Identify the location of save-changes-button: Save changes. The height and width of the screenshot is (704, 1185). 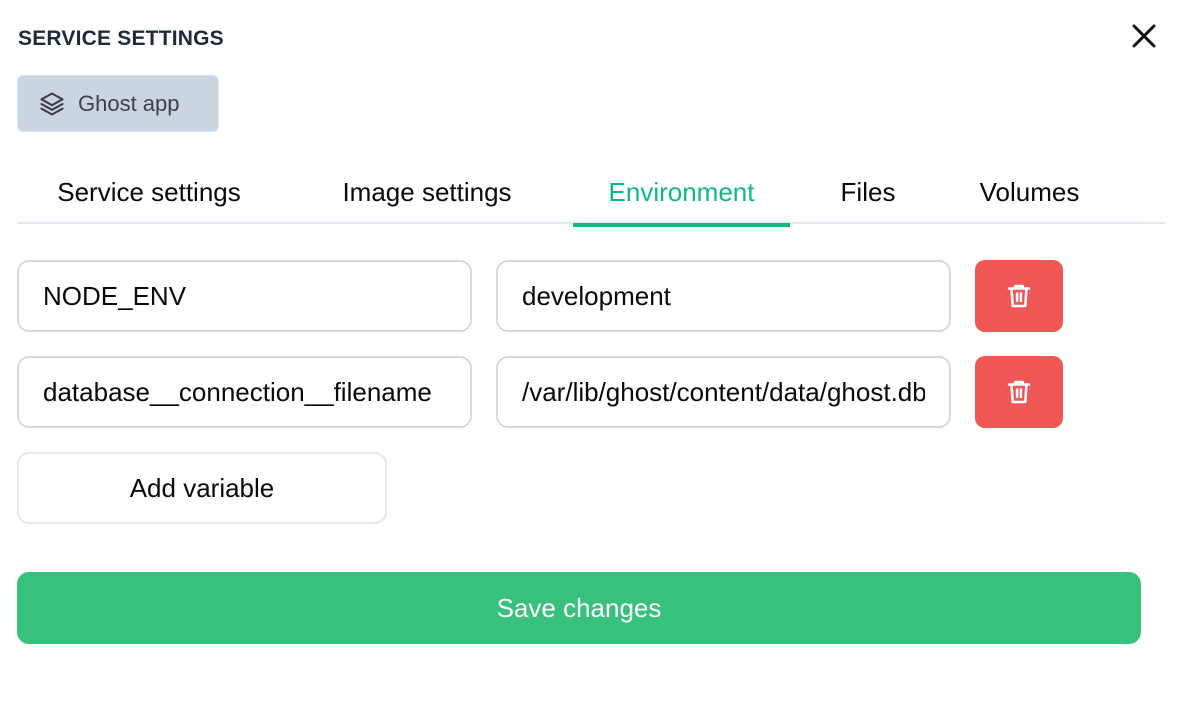
(579, 608).